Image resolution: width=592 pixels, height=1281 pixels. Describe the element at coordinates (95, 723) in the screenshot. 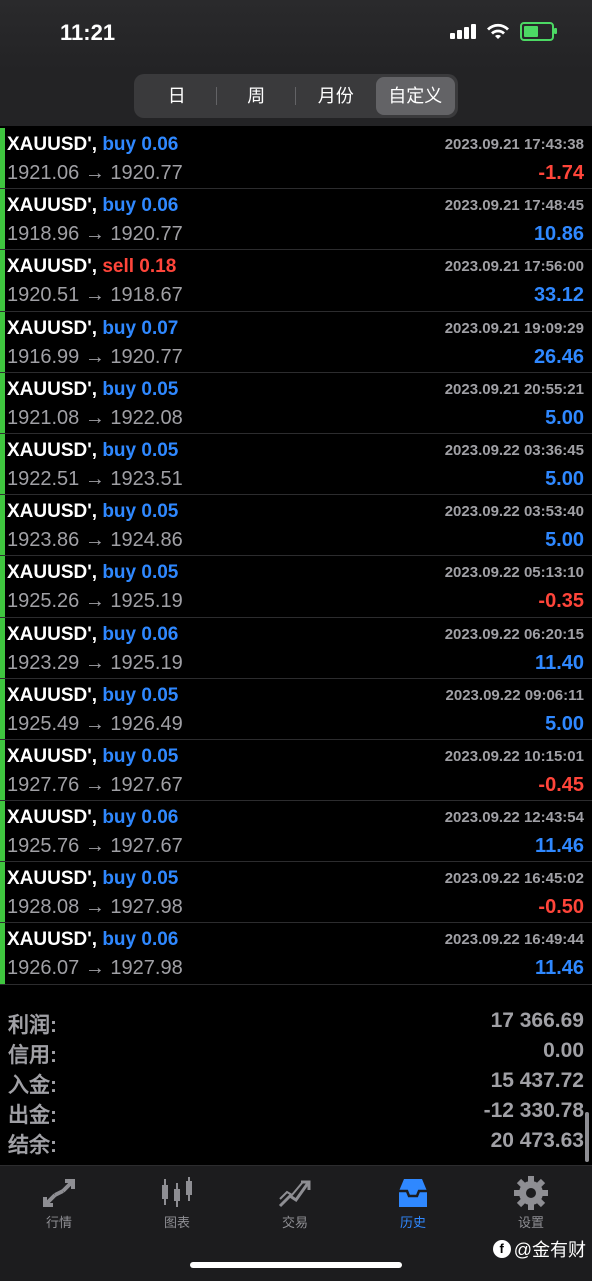

I see `trade-prices: 1925.49 → 1926.49` at that location.